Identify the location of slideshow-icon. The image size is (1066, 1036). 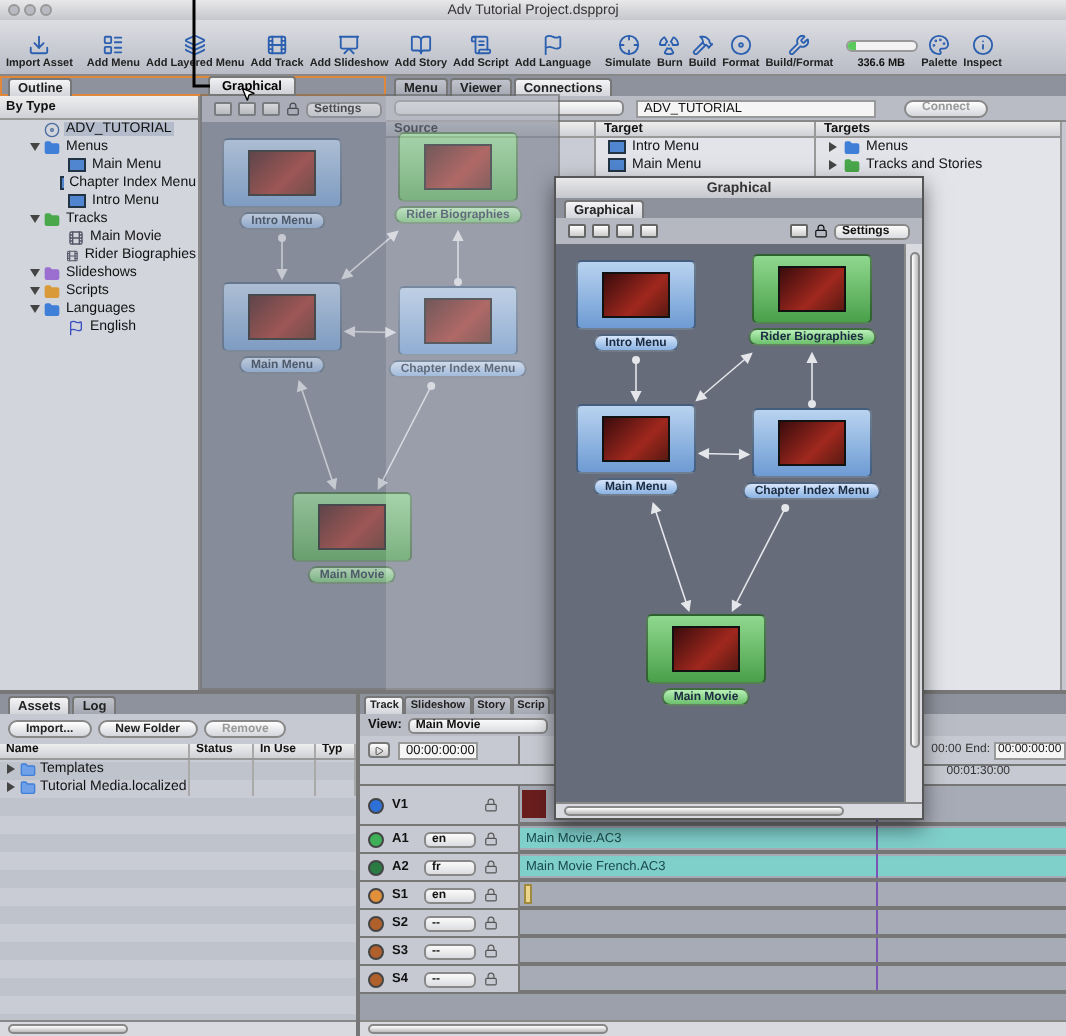
(349, 45).